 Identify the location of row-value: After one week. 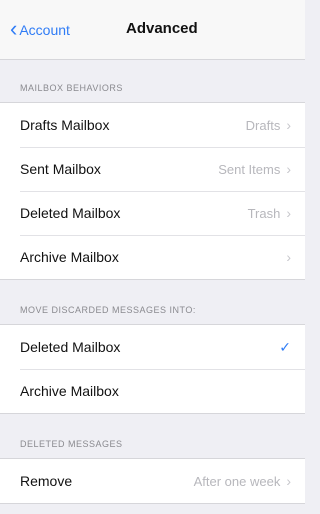
(237, 481).